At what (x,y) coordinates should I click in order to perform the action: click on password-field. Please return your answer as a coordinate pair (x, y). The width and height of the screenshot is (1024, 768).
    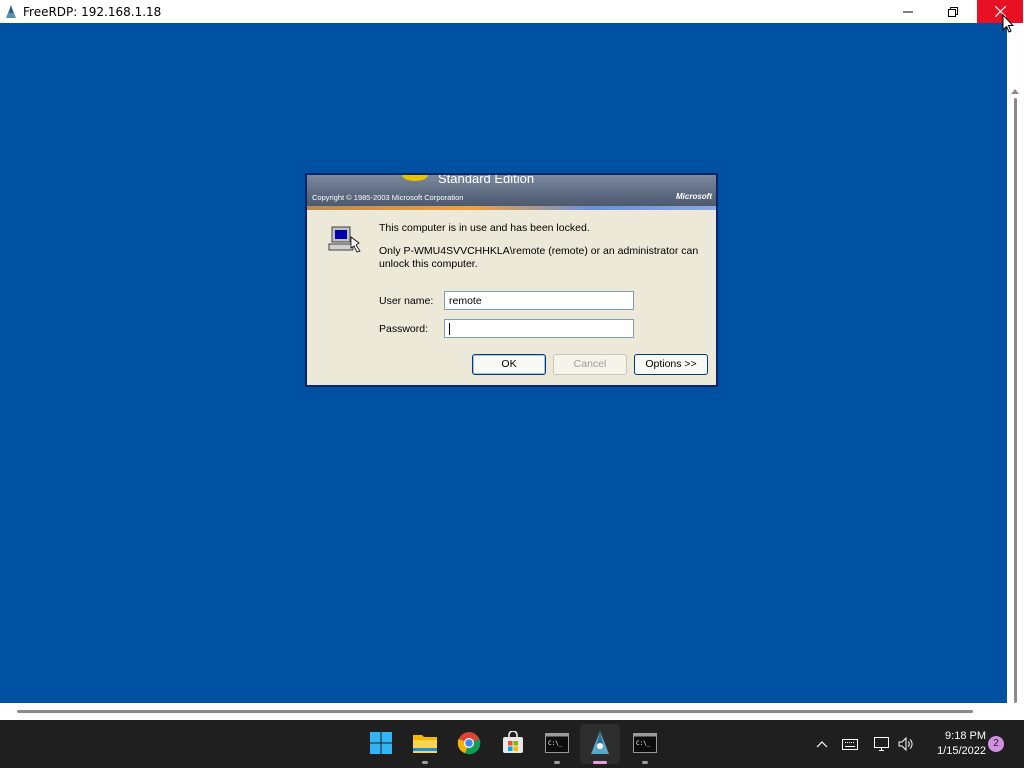
    Looking at the image, I should click on (539, 328).